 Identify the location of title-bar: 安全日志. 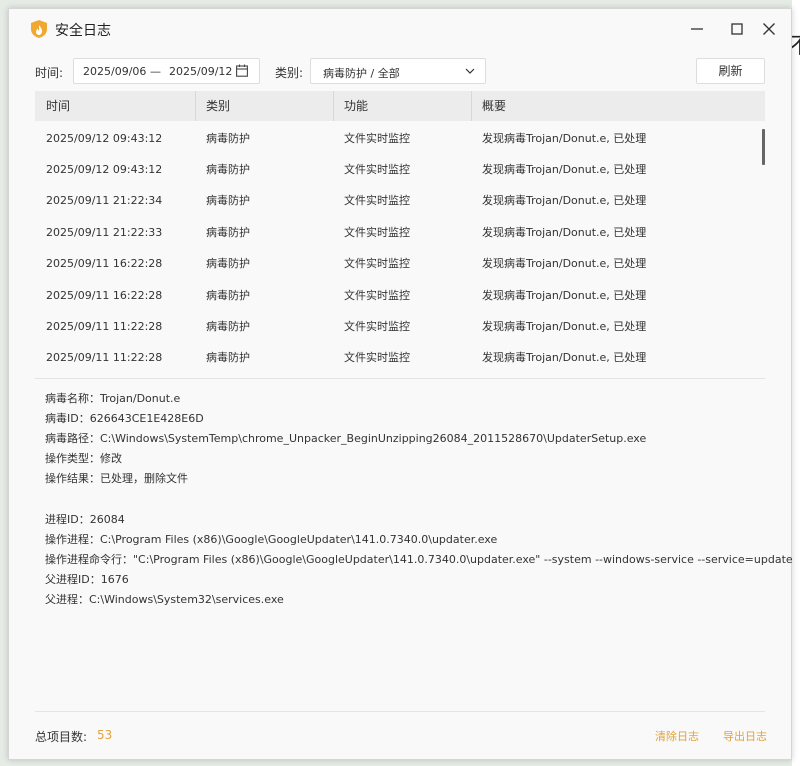
(400, 29).